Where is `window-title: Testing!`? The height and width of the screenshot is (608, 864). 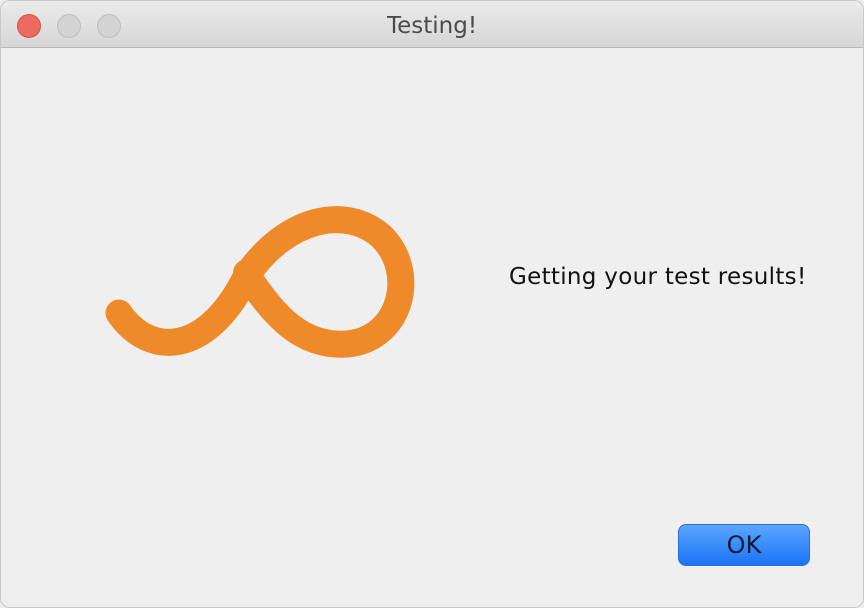 window-title: Testing! is located at coordinates (432, 26).